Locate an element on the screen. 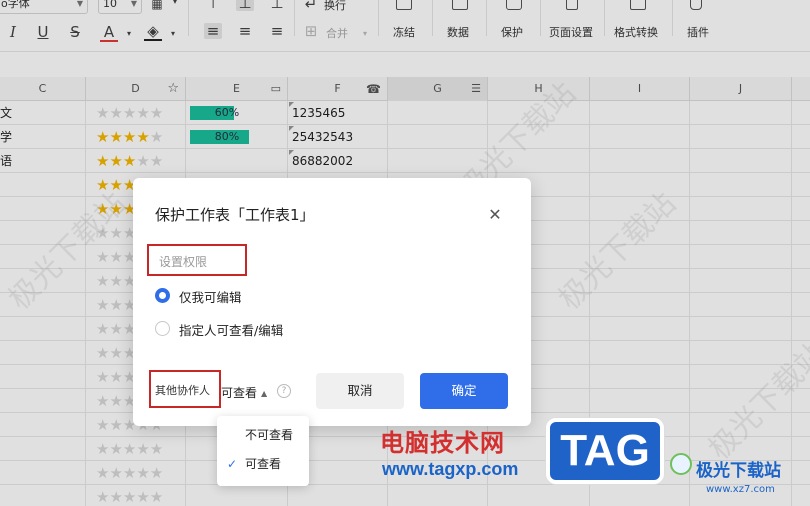  permission-highlight-box: 设置权限 is located at coordinates (197, 260).